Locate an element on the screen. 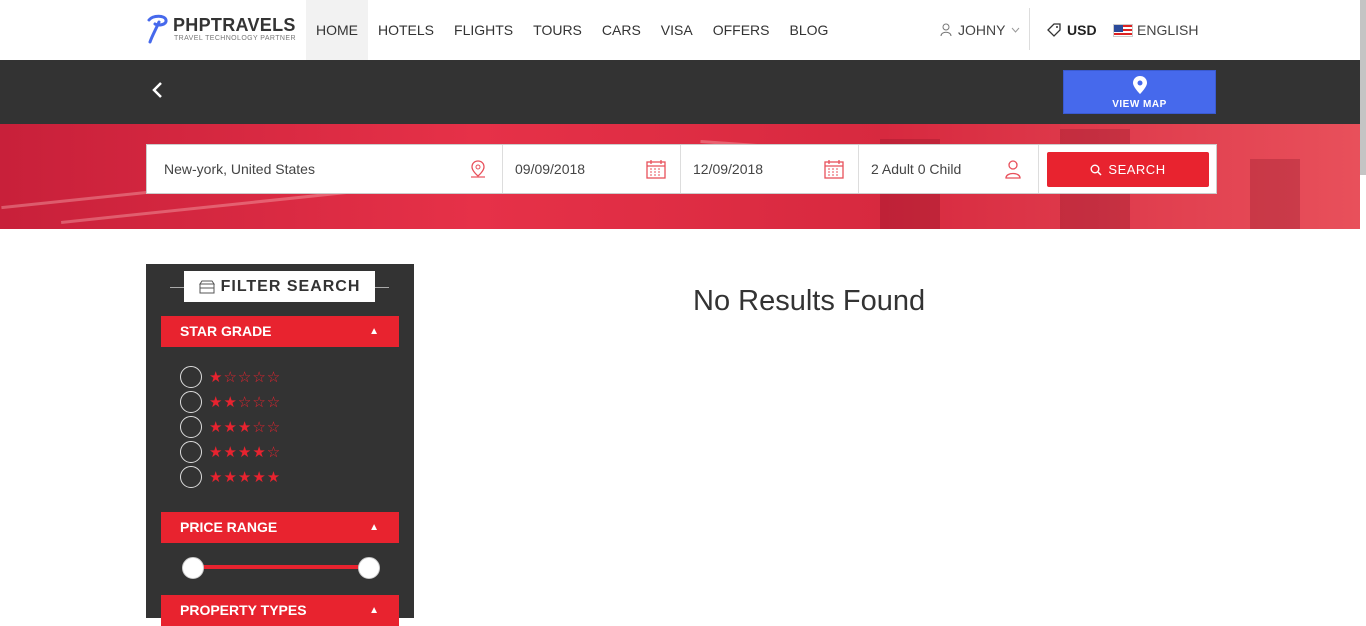 Image resolution: width=1366 pixels, height=626 pixels. checkin-value: 09/09/2018 is located at coordinates (550, 169).